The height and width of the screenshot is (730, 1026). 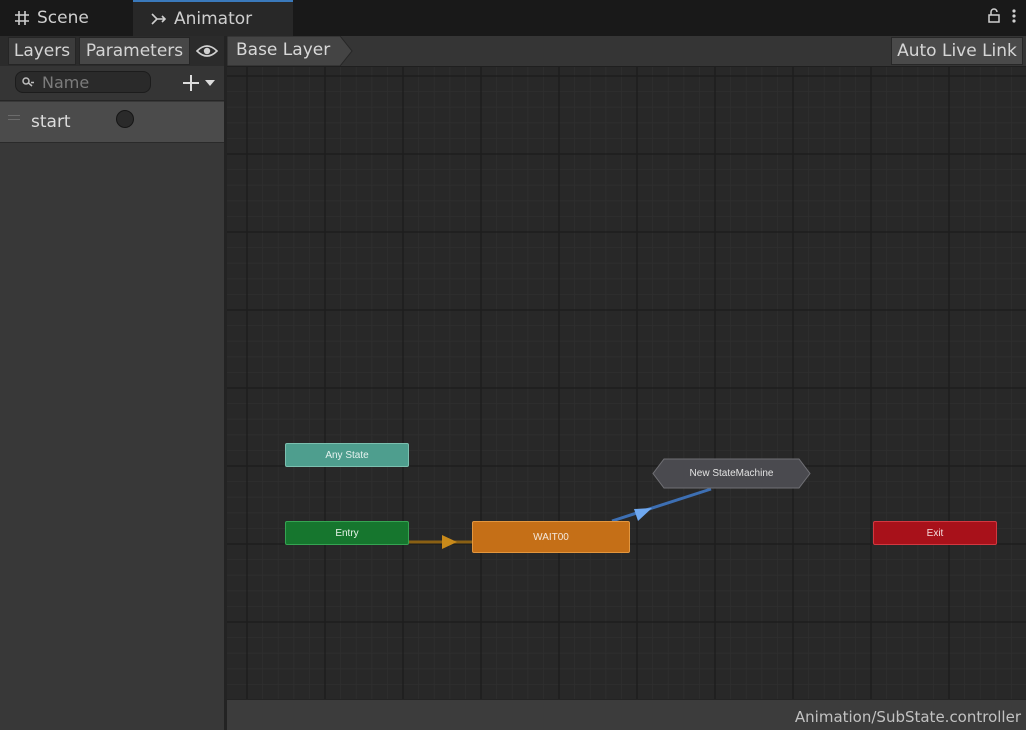 I want to click on parameter-search-row, so click(x=112, y=83).